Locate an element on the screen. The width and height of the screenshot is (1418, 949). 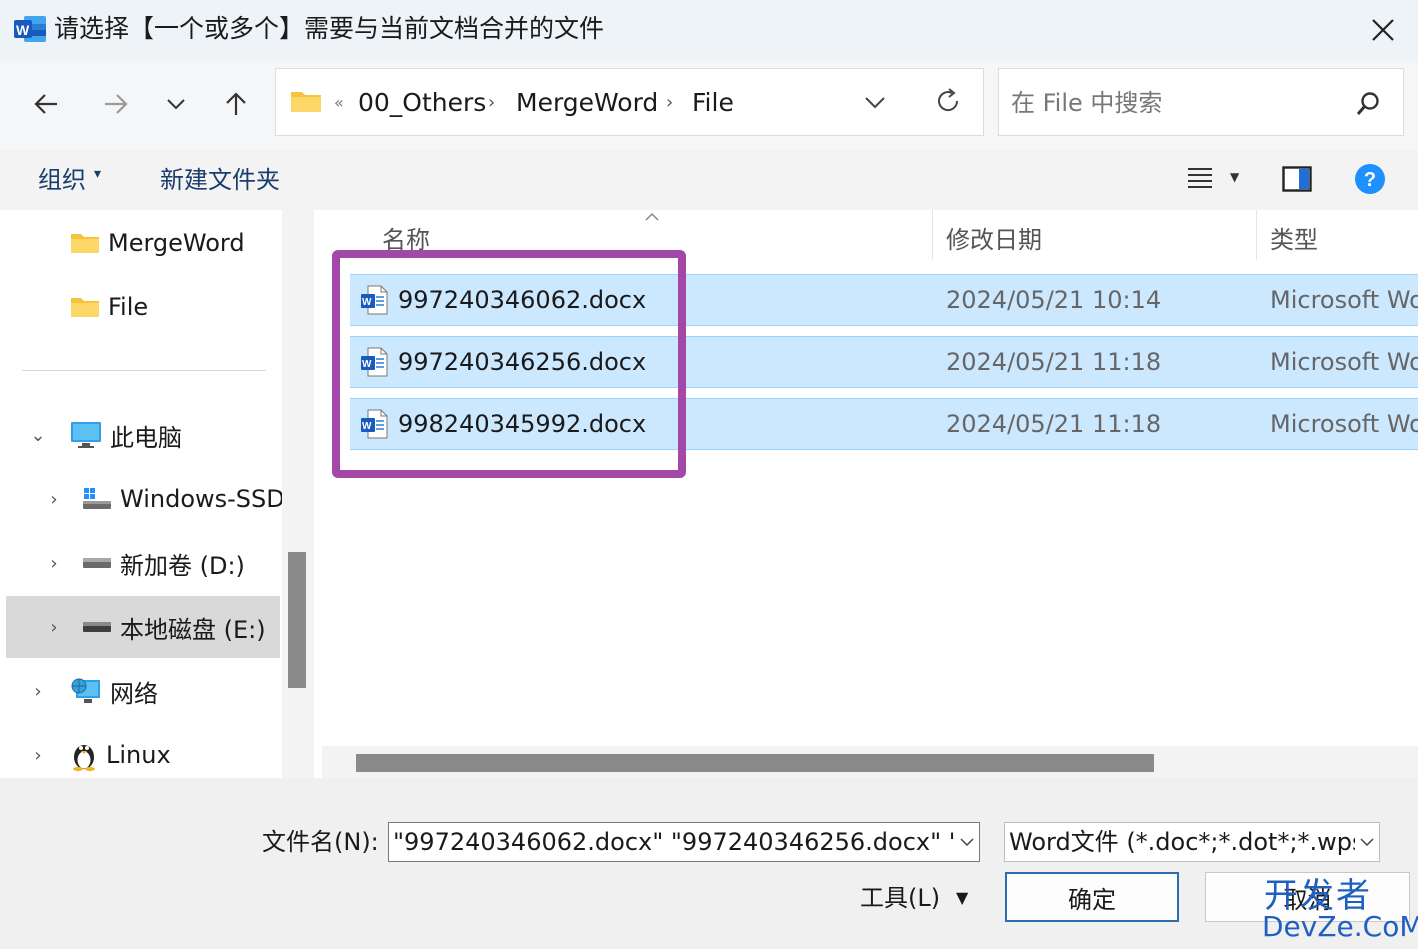
linux-penguin-icon is located at coordinates (84, 758).